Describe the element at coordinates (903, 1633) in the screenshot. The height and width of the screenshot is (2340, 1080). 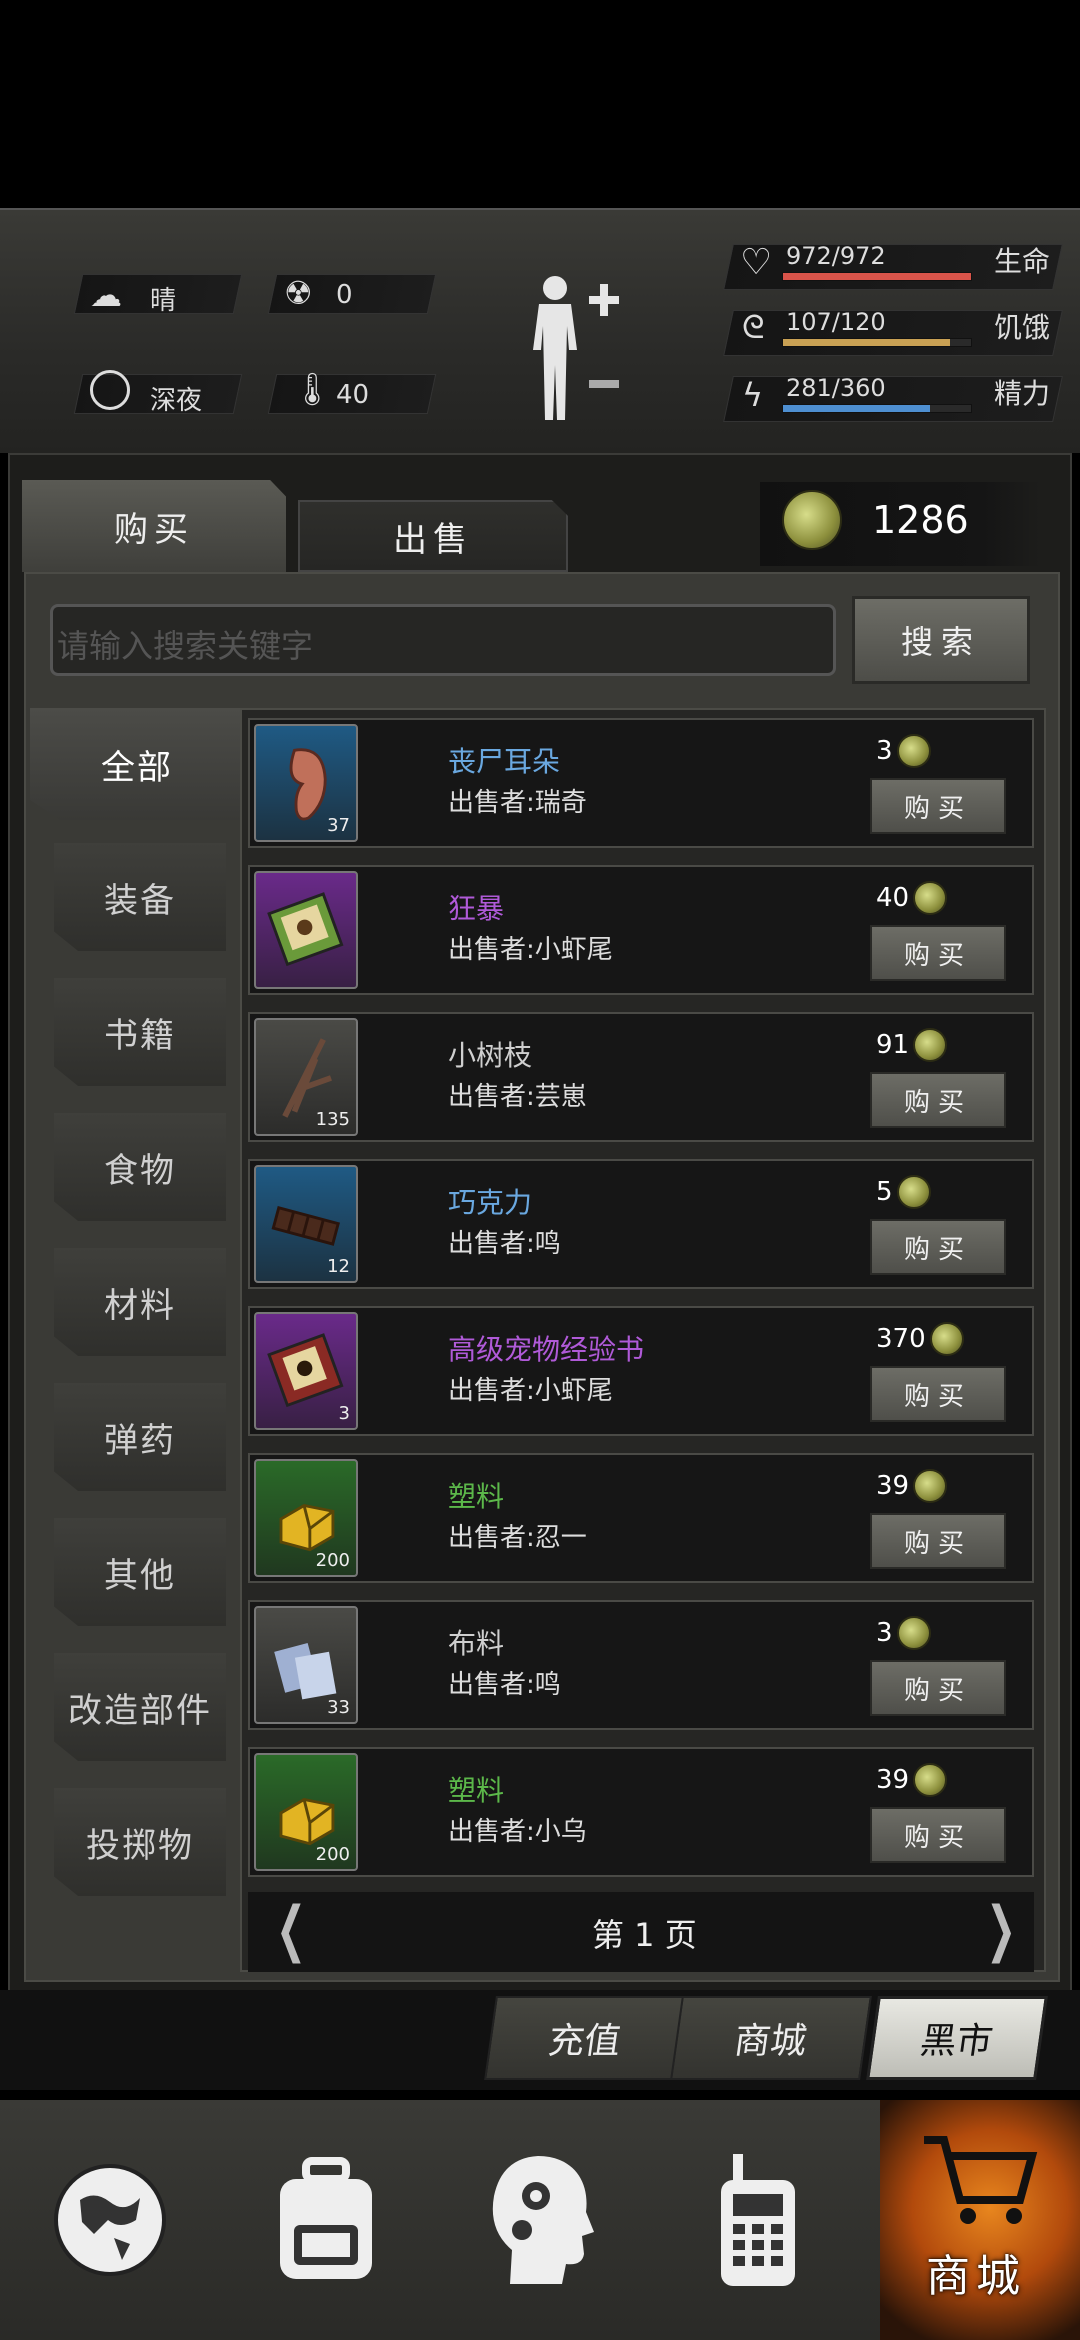
I see `item-price: 3` at that location.